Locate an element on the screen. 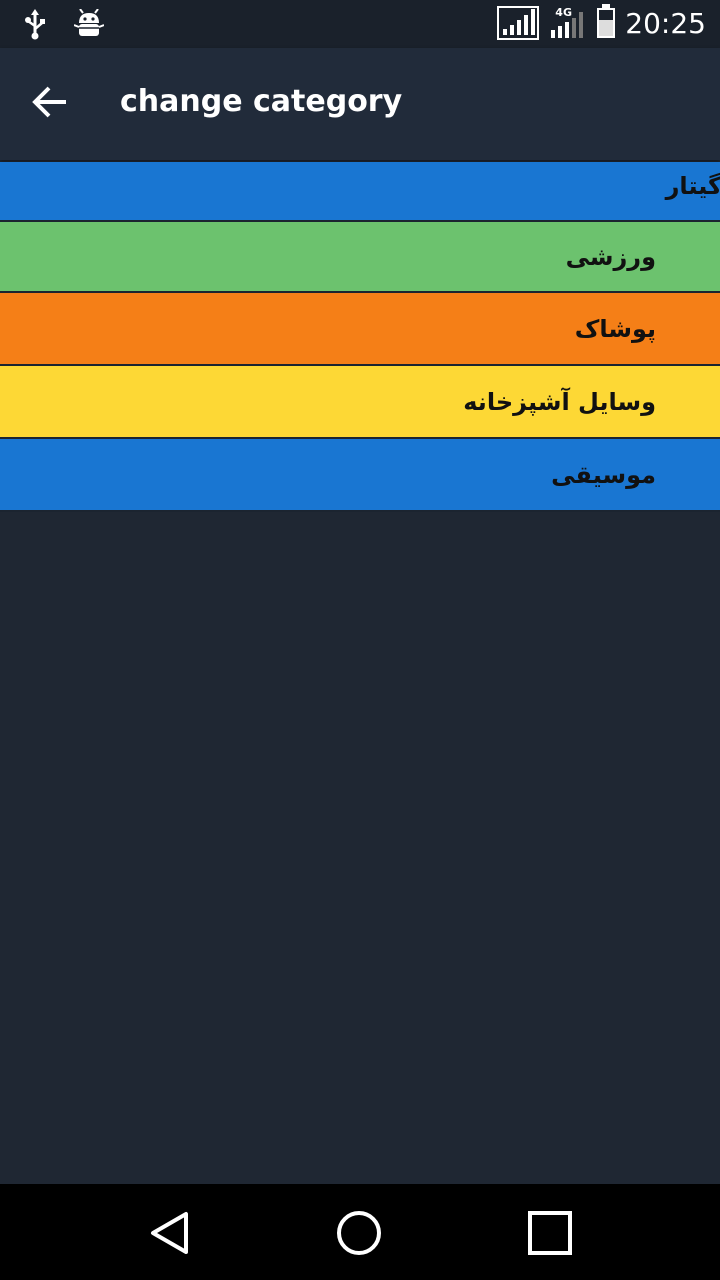  category-item-guitar: گیتار is located at coordinates (360, 191).